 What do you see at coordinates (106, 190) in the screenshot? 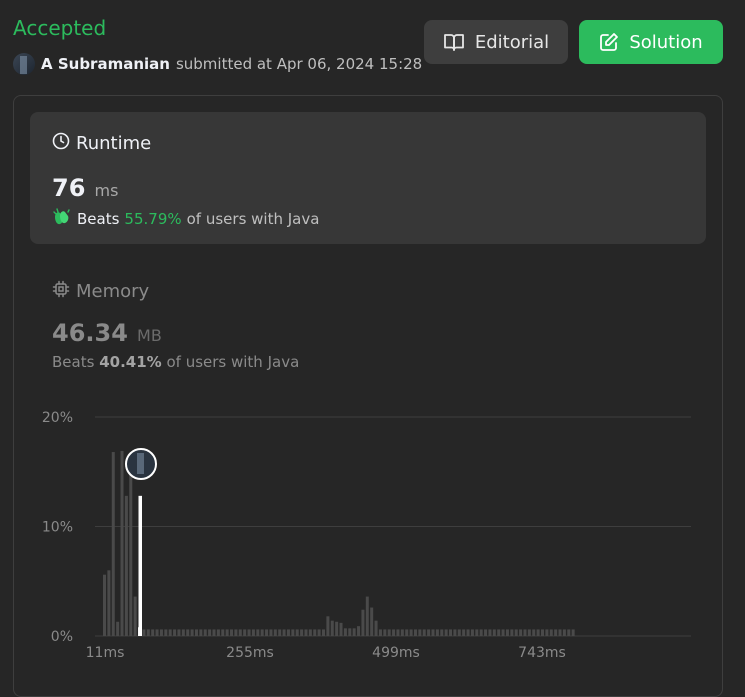
I see `runtime-unit: ms` at bounding box center [106, 190].